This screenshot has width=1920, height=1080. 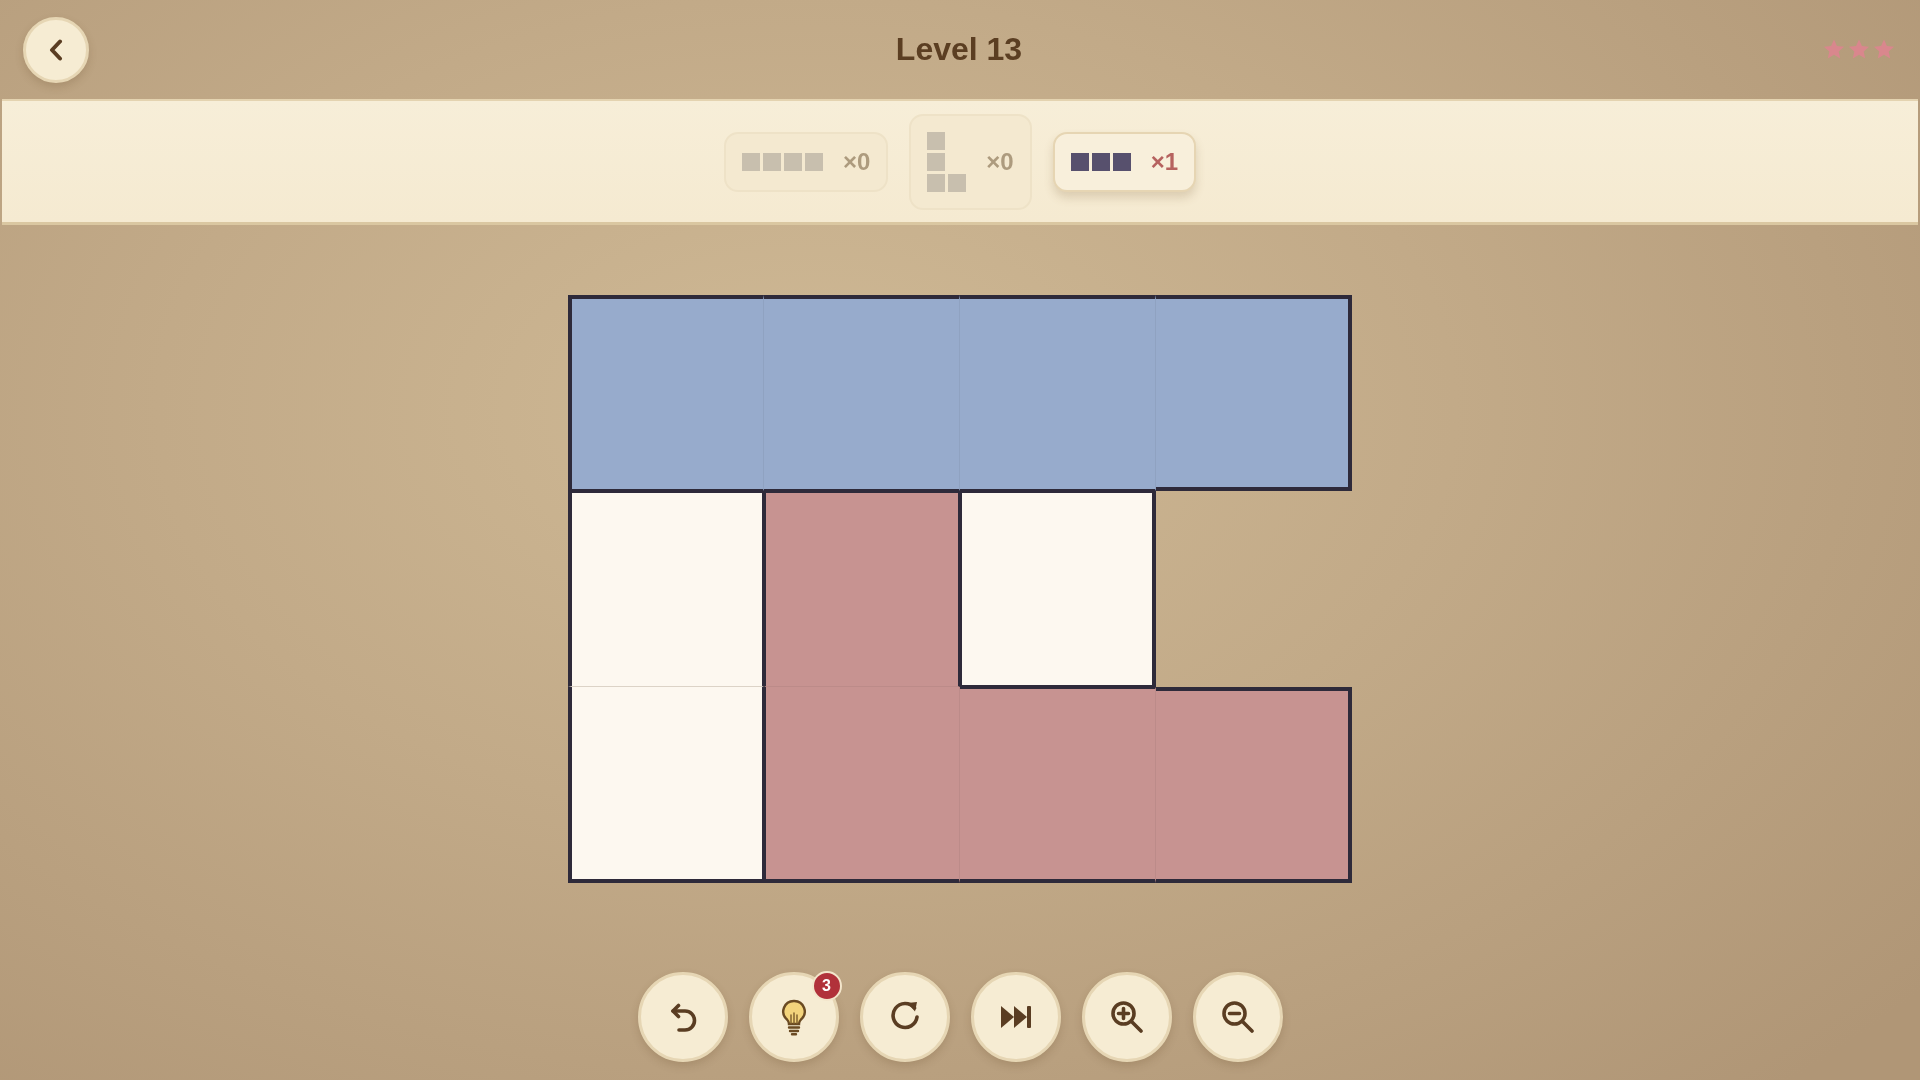 I want to click on piece-option: ×1, so click(x=1124, y=161).